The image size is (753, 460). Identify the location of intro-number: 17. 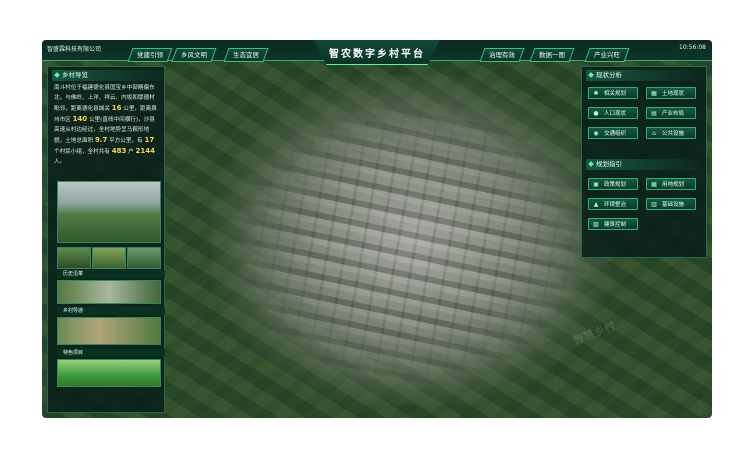
(149, 140).